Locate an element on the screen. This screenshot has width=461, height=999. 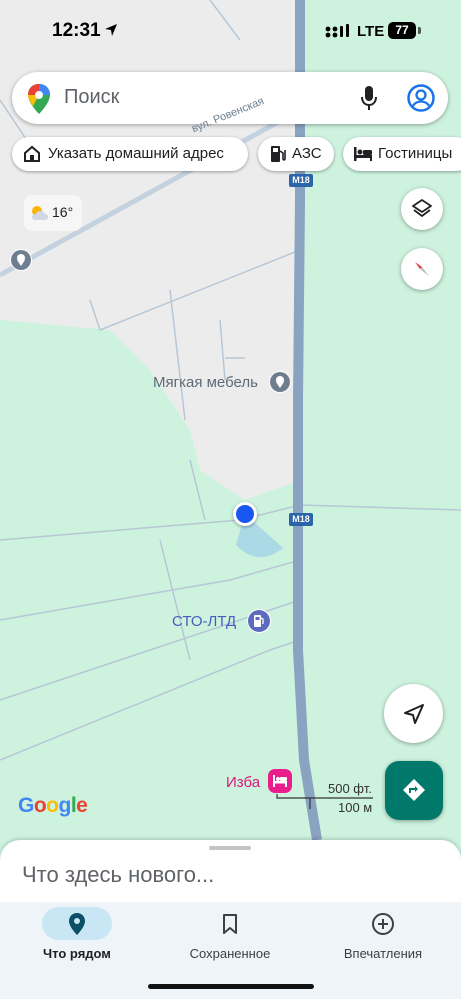
maps-pin-logo-icon is located at coordinates (39, 99).